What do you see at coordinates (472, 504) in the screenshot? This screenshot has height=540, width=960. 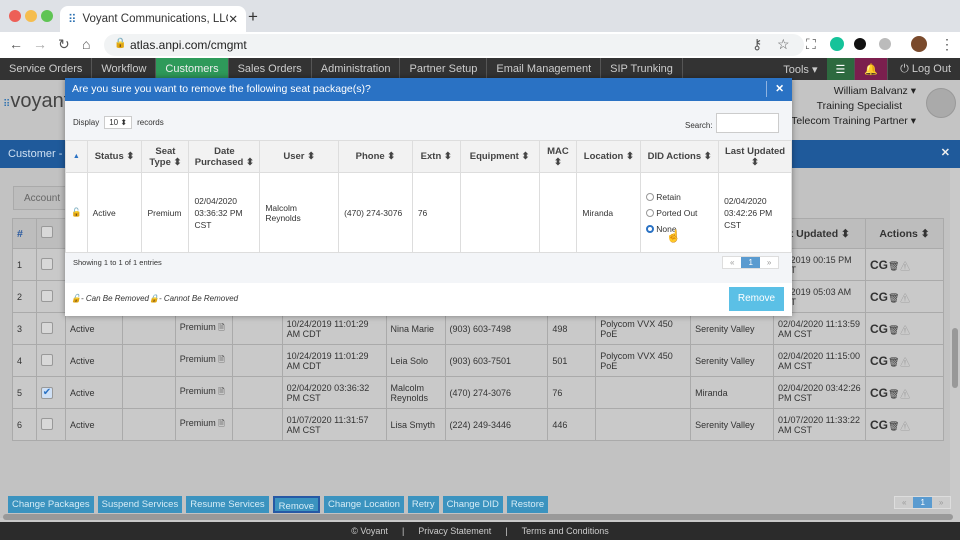 I see `change-did-button: Change DID` at bounding box center [472, 504].